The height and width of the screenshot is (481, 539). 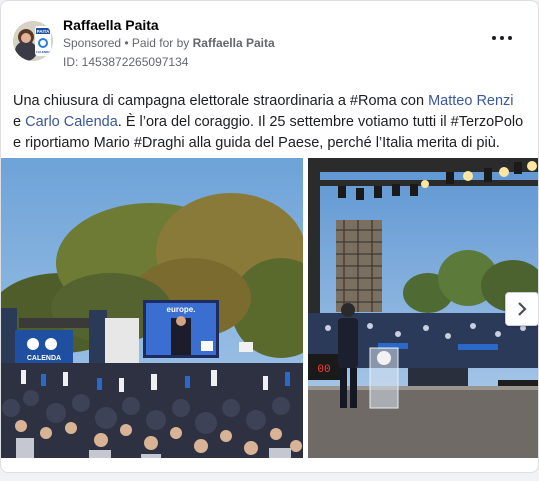 I want to click on paid-for-label: Paid for by, so click(x=162, y=43).